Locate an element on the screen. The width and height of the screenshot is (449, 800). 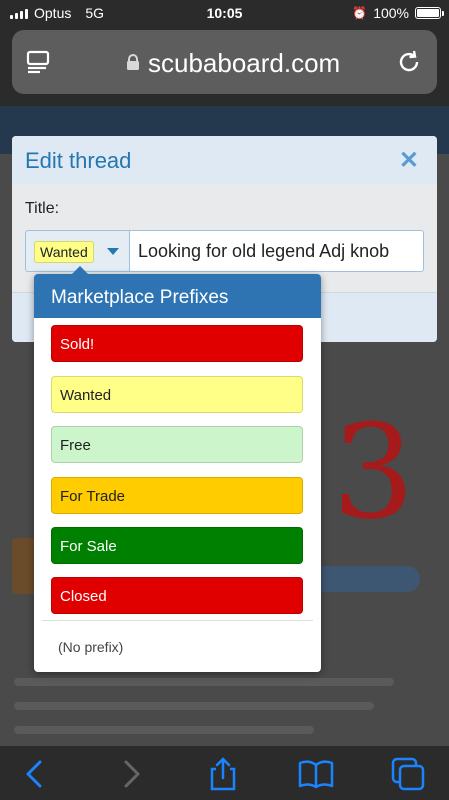
caret-down-icon is located at coordinates (113, 251).